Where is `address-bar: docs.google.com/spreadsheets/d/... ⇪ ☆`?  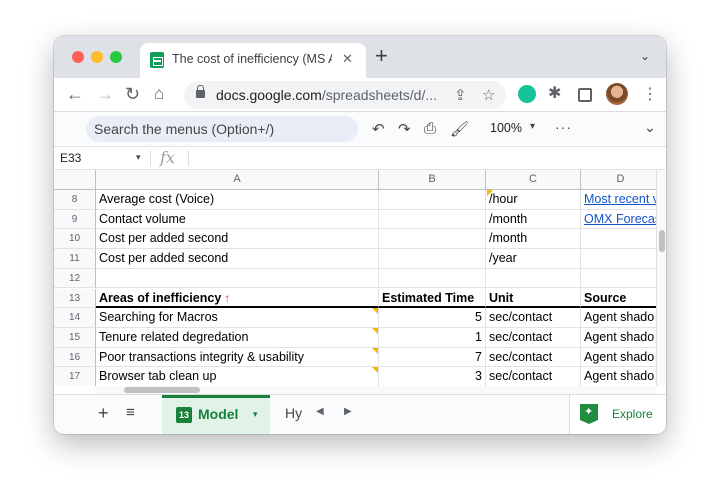 address-bar: docs.google.com/spreadsheets/d/... ⇪ ☆ is located at coordinates (345, 95).